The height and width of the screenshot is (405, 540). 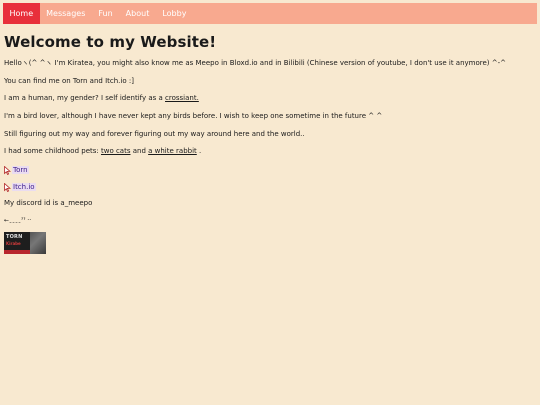 What do you see at coordinates (69, 80) in the screenshot?
I see `find-me-text: You can find me on Torn and Itch.io :]` at bounding box center [69, 80].